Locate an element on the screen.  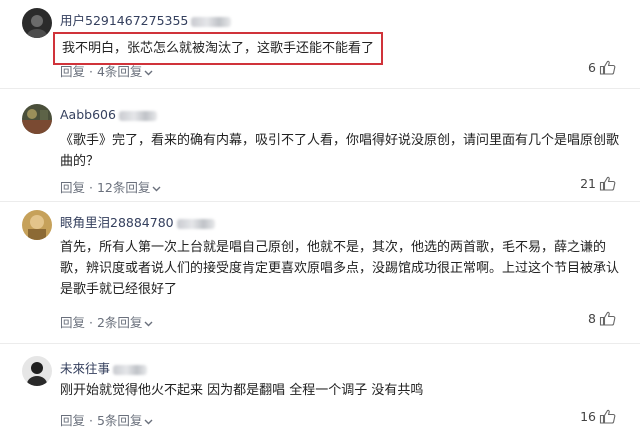
comment-text: 刚开始就觉得他火不起来 因为都是翻唱 全程一个调子 没有共鸣 is located at coordinates (242, 390).